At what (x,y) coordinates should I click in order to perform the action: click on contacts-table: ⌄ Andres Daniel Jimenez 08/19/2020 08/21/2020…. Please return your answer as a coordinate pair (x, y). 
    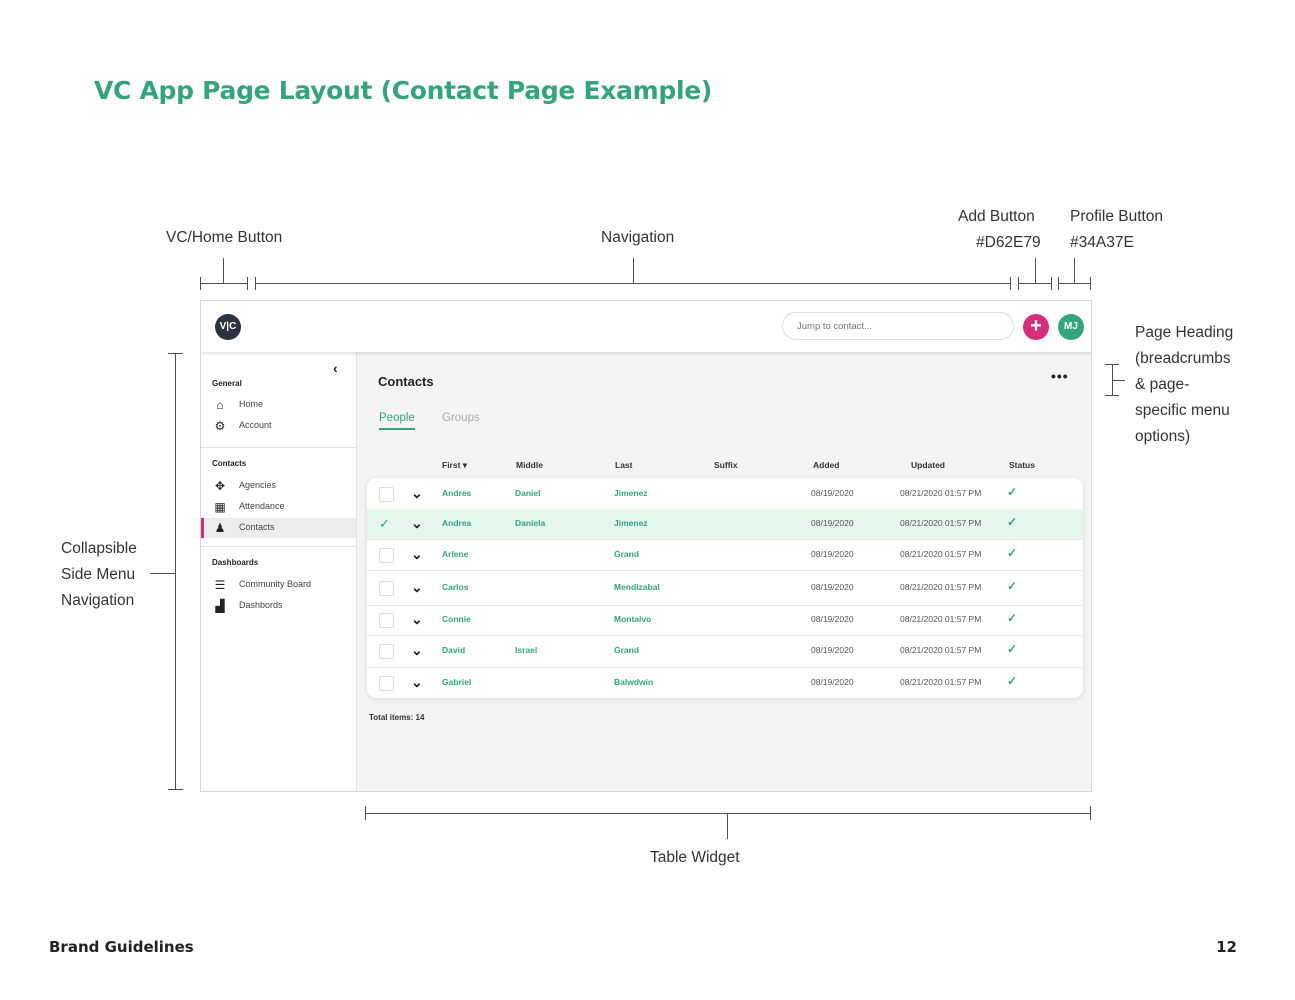
    Looking at the image, I should click on (725, 588).